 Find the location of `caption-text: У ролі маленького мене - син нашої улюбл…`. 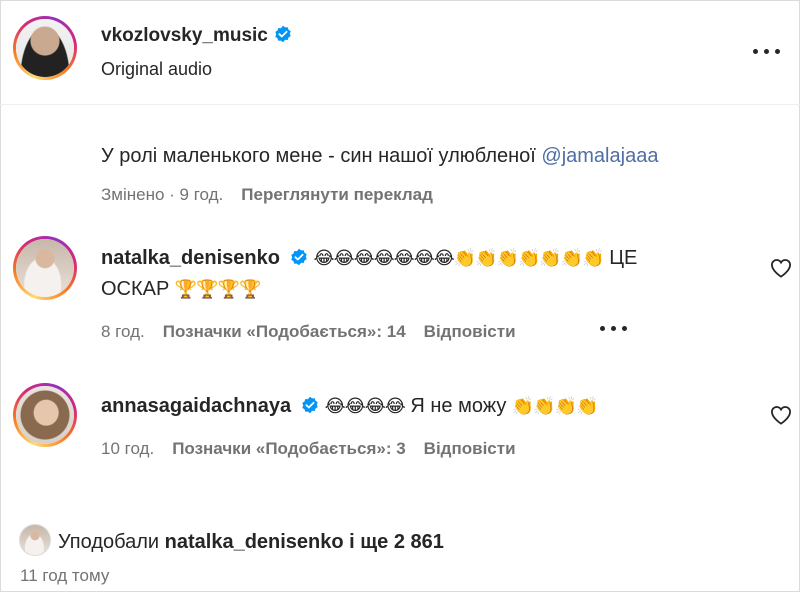

caption-text: У ролі маленького мене - син нашої улюбл… is located at coordinates (318, 156).